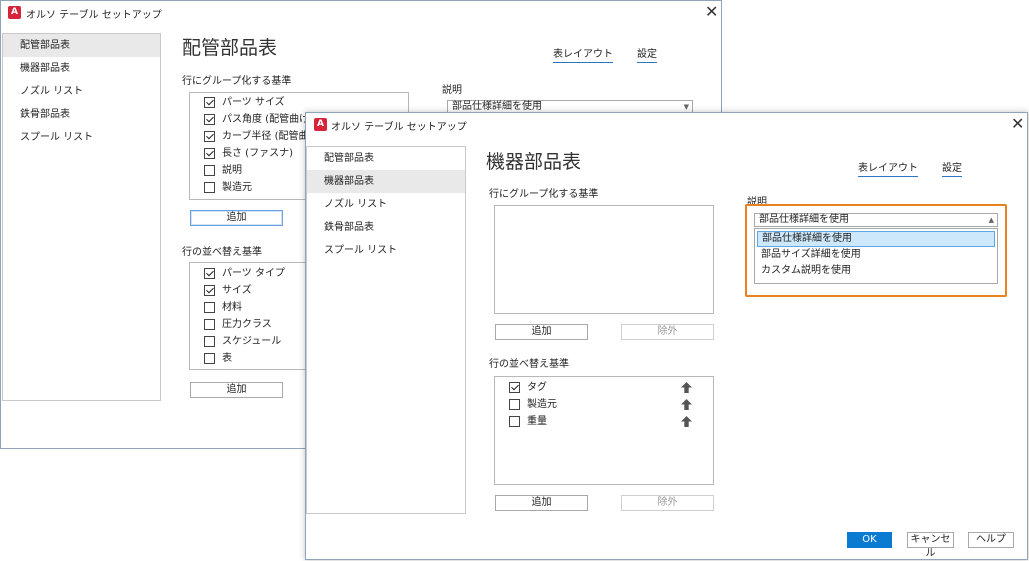  I want to click on list-item: 製造元, so click(609, 404).